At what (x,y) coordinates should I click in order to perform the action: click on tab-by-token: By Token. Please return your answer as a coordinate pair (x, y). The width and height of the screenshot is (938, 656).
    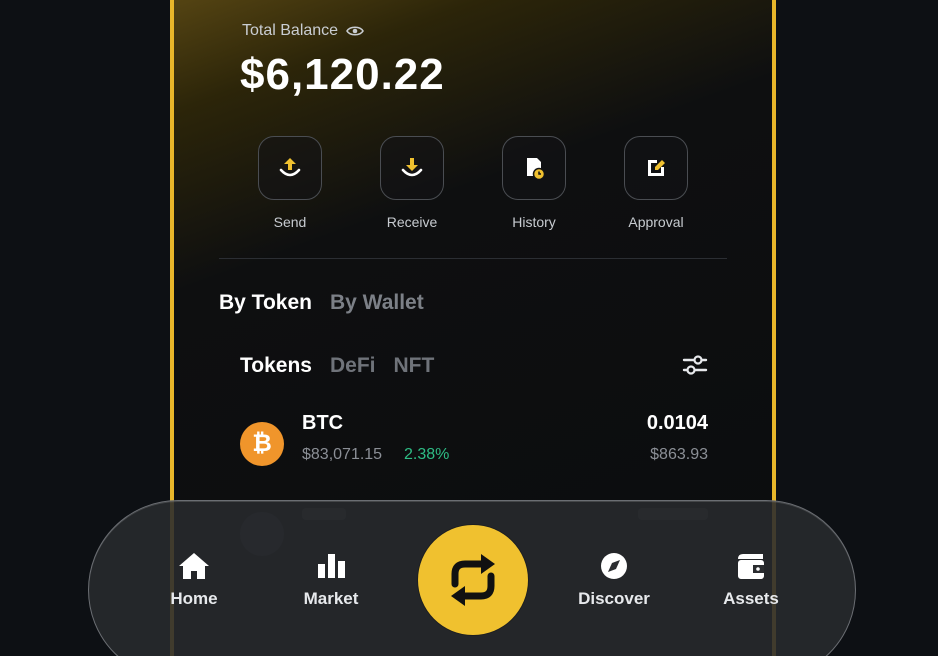
    Looking at the image, I should click on (265, 303).